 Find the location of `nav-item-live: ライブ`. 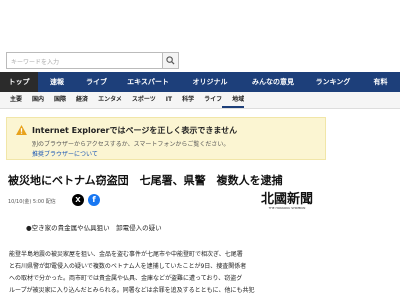

nav-item-live: ライブ is located at coordinates (96, 82).